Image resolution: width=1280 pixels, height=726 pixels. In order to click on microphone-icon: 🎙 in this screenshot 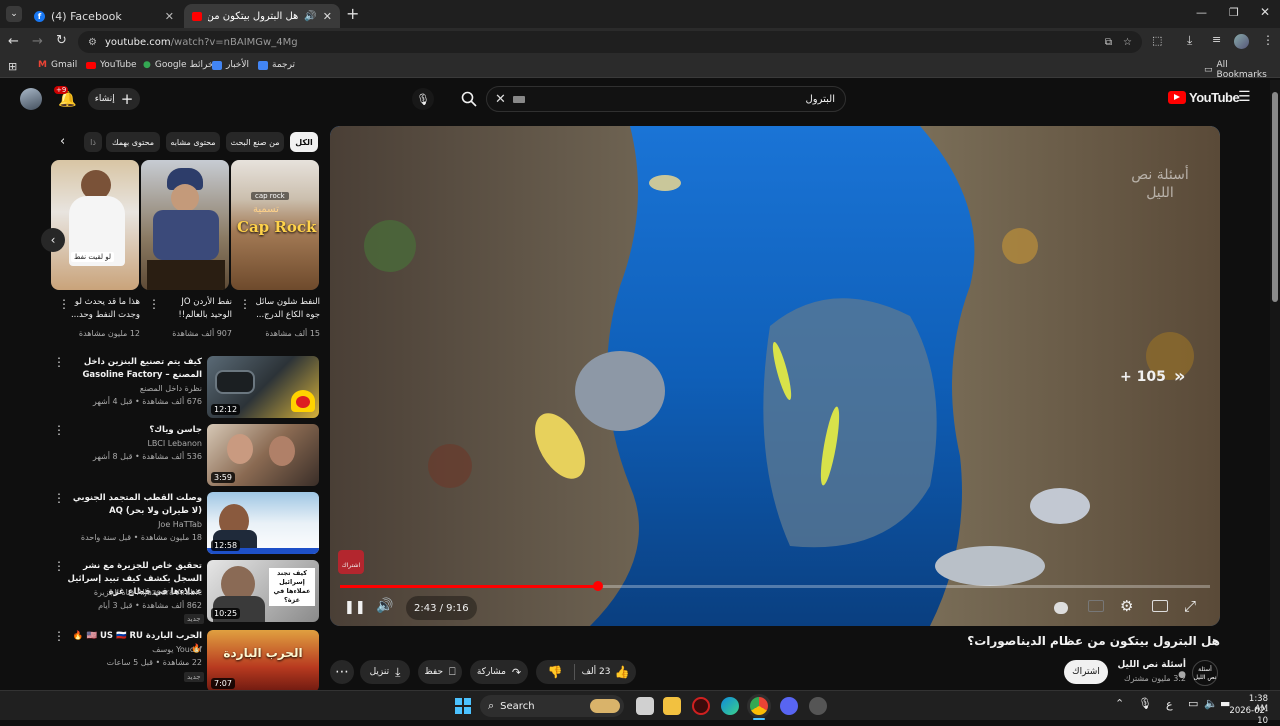, I will do `click(1145, 703)`.